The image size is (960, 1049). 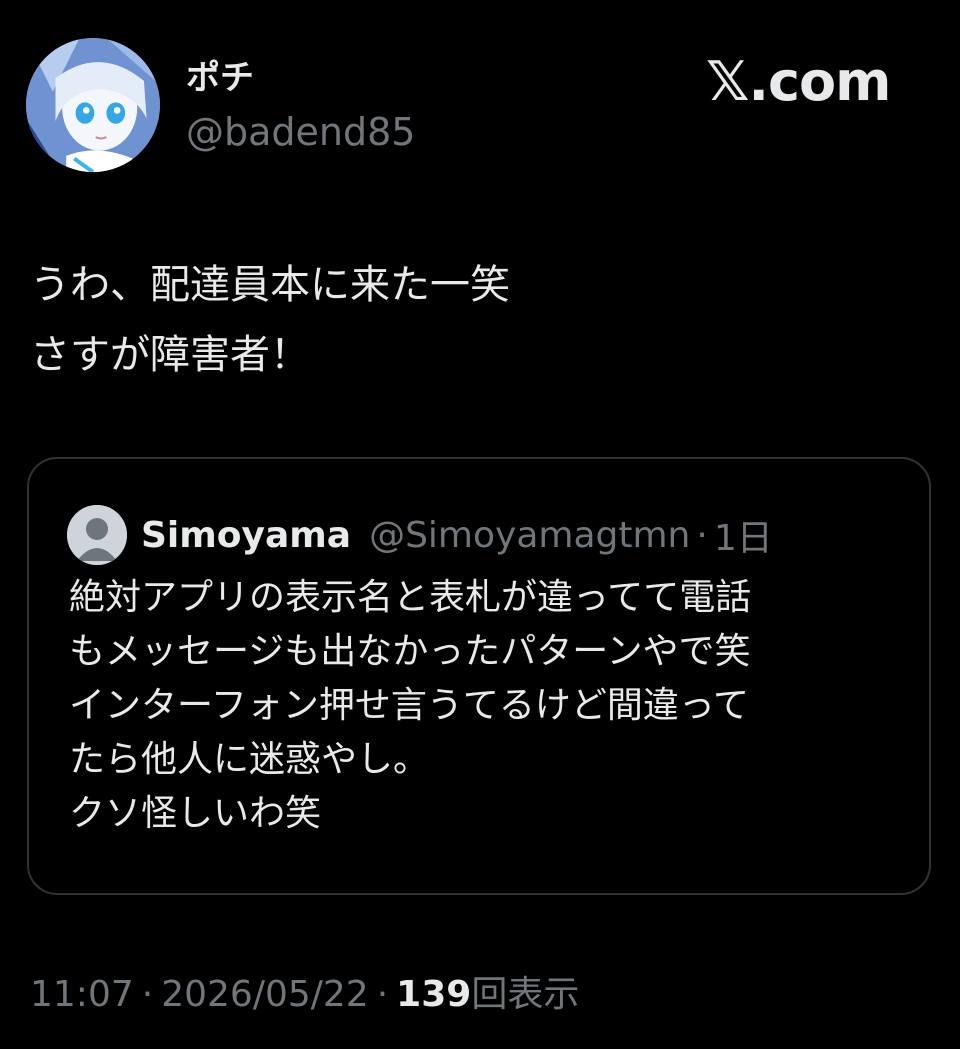 I want to click on views-label: 回表示, so click(x=525, y=994).